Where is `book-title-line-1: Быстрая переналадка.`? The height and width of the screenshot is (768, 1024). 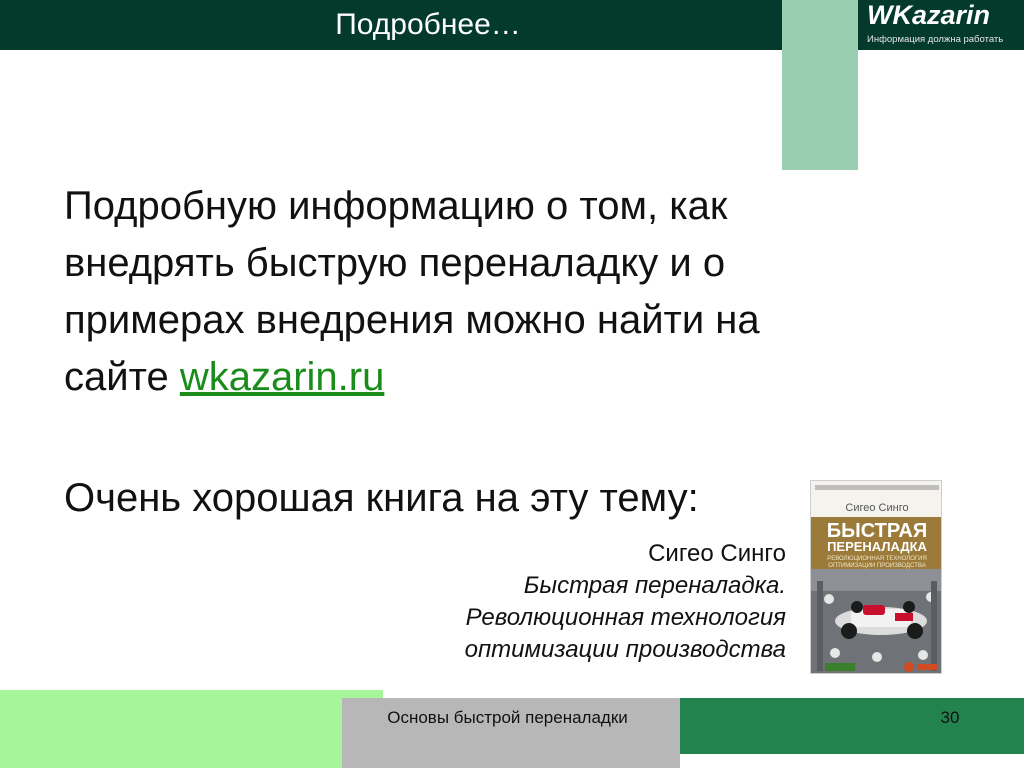
book-title-line-1: Быстрая переналадка. is located at coordinates (654, 585).